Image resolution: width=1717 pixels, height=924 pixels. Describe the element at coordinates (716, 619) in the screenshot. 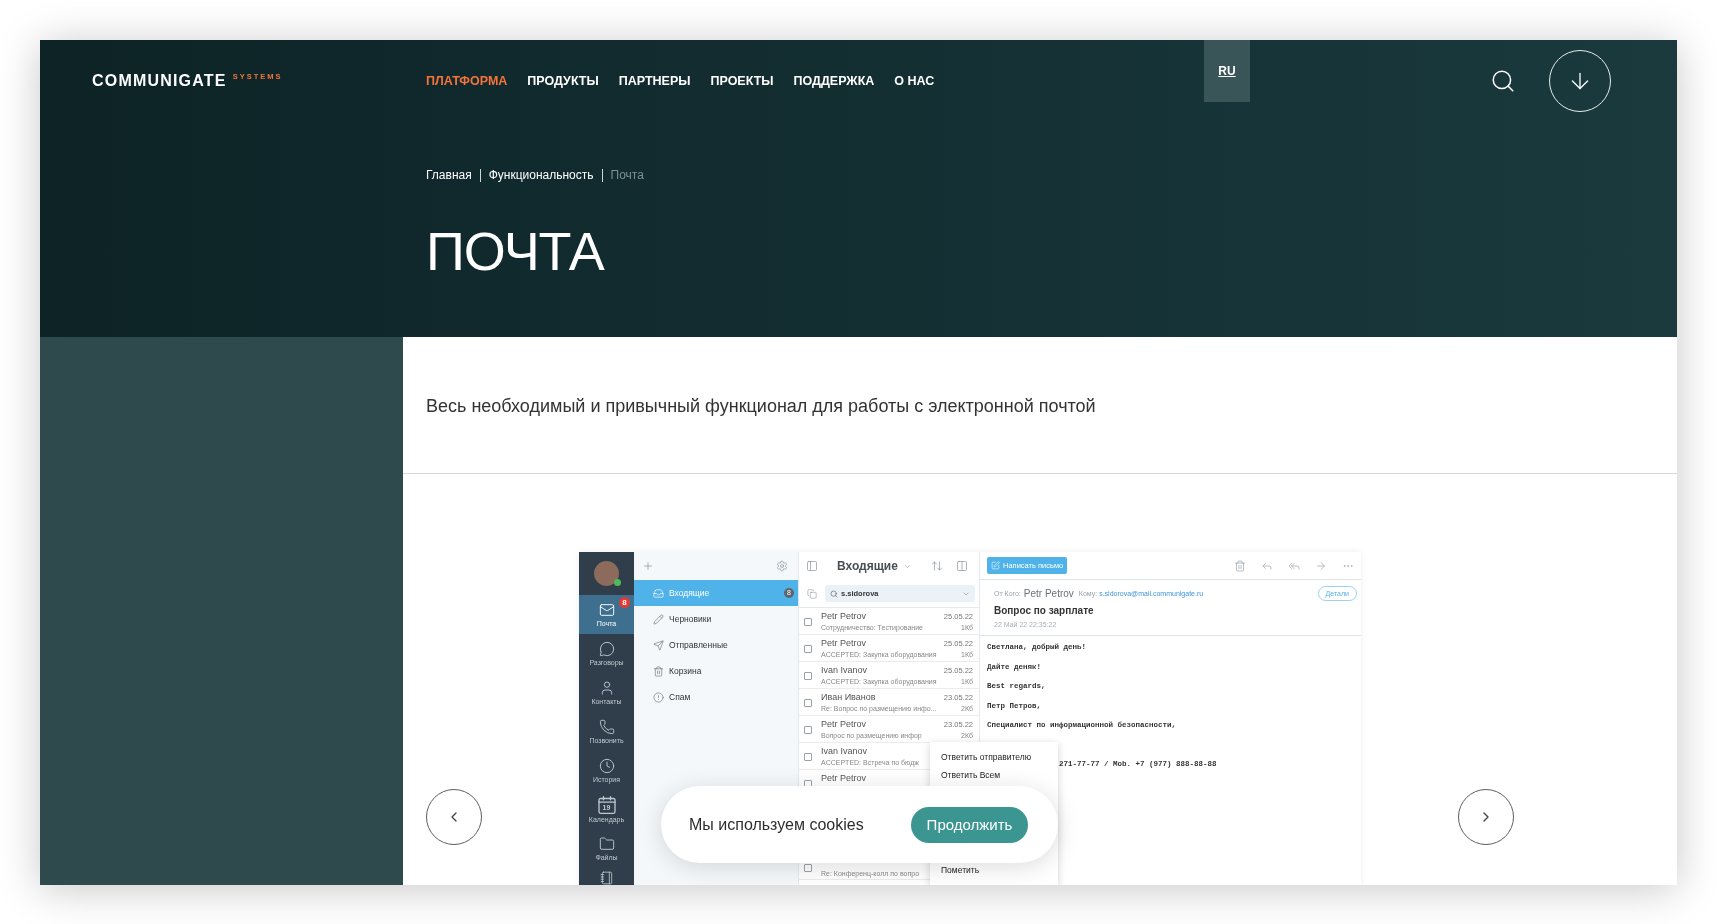

I see `folder-item: Черновики` at that location.